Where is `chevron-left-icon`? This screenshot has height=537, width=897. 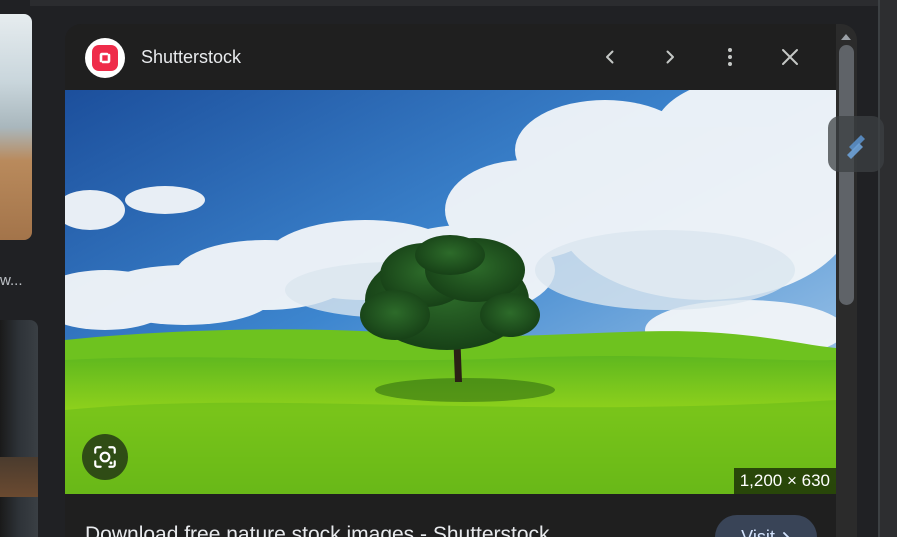 chevron-left-icon is located at coordinates (610, 57).